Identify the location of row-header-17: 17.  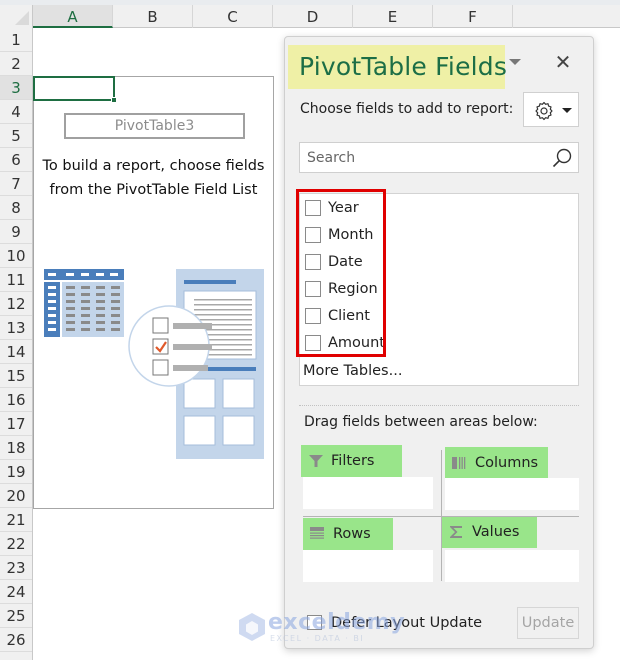
(16, 424).